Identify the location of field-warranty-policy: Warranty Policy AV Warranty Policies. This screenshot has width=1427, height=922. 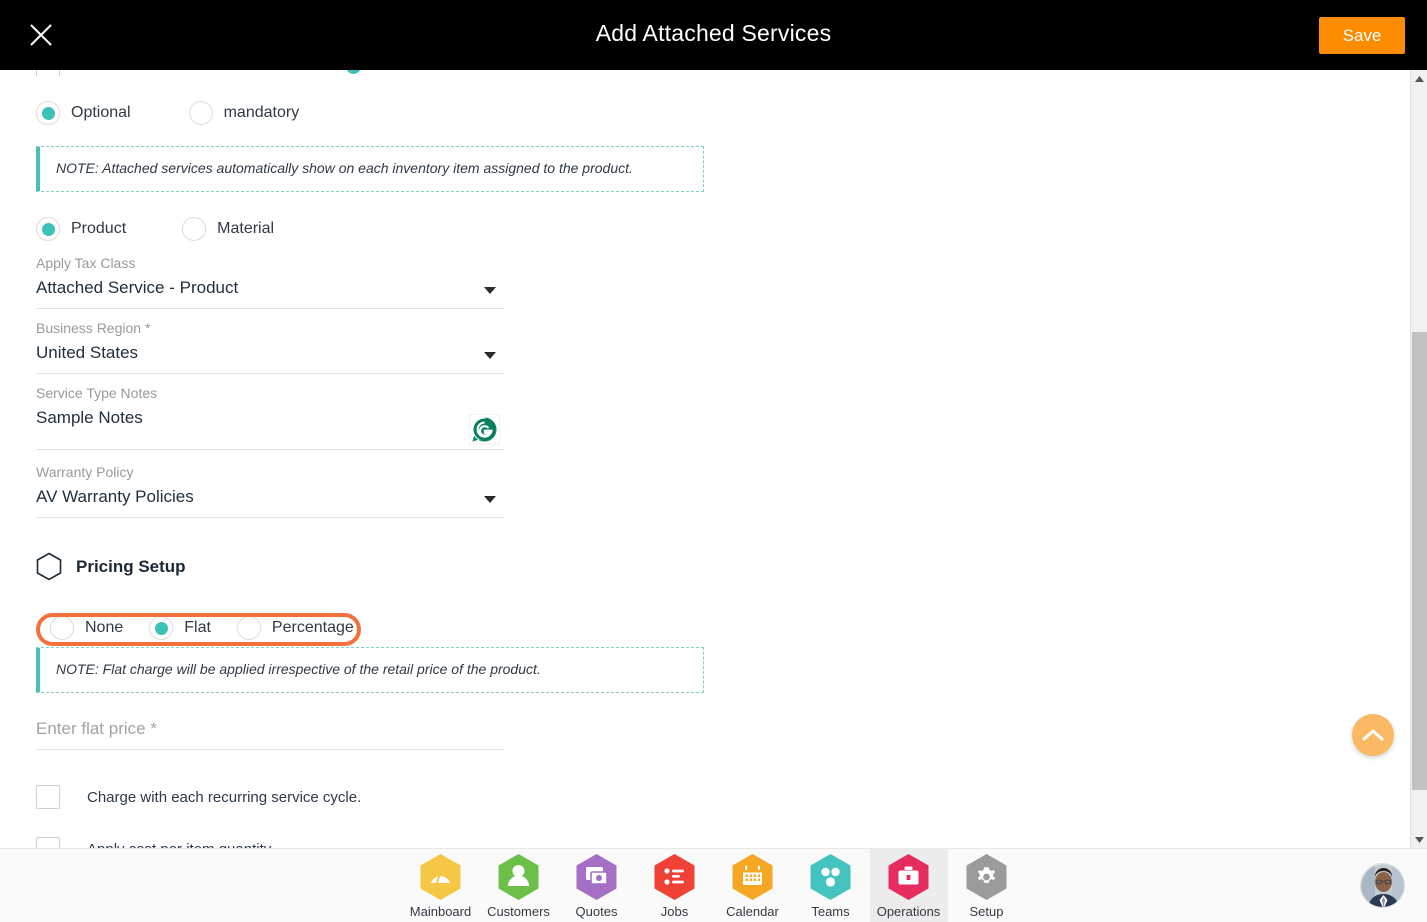
(270, 491).